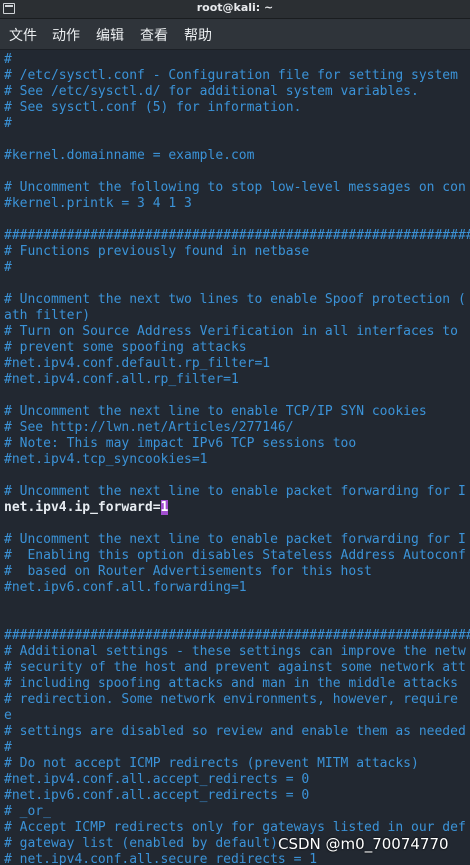 This screenshot has height=865, width=470. I want to click on window-title: root@kali: ~, so click(235, 7).